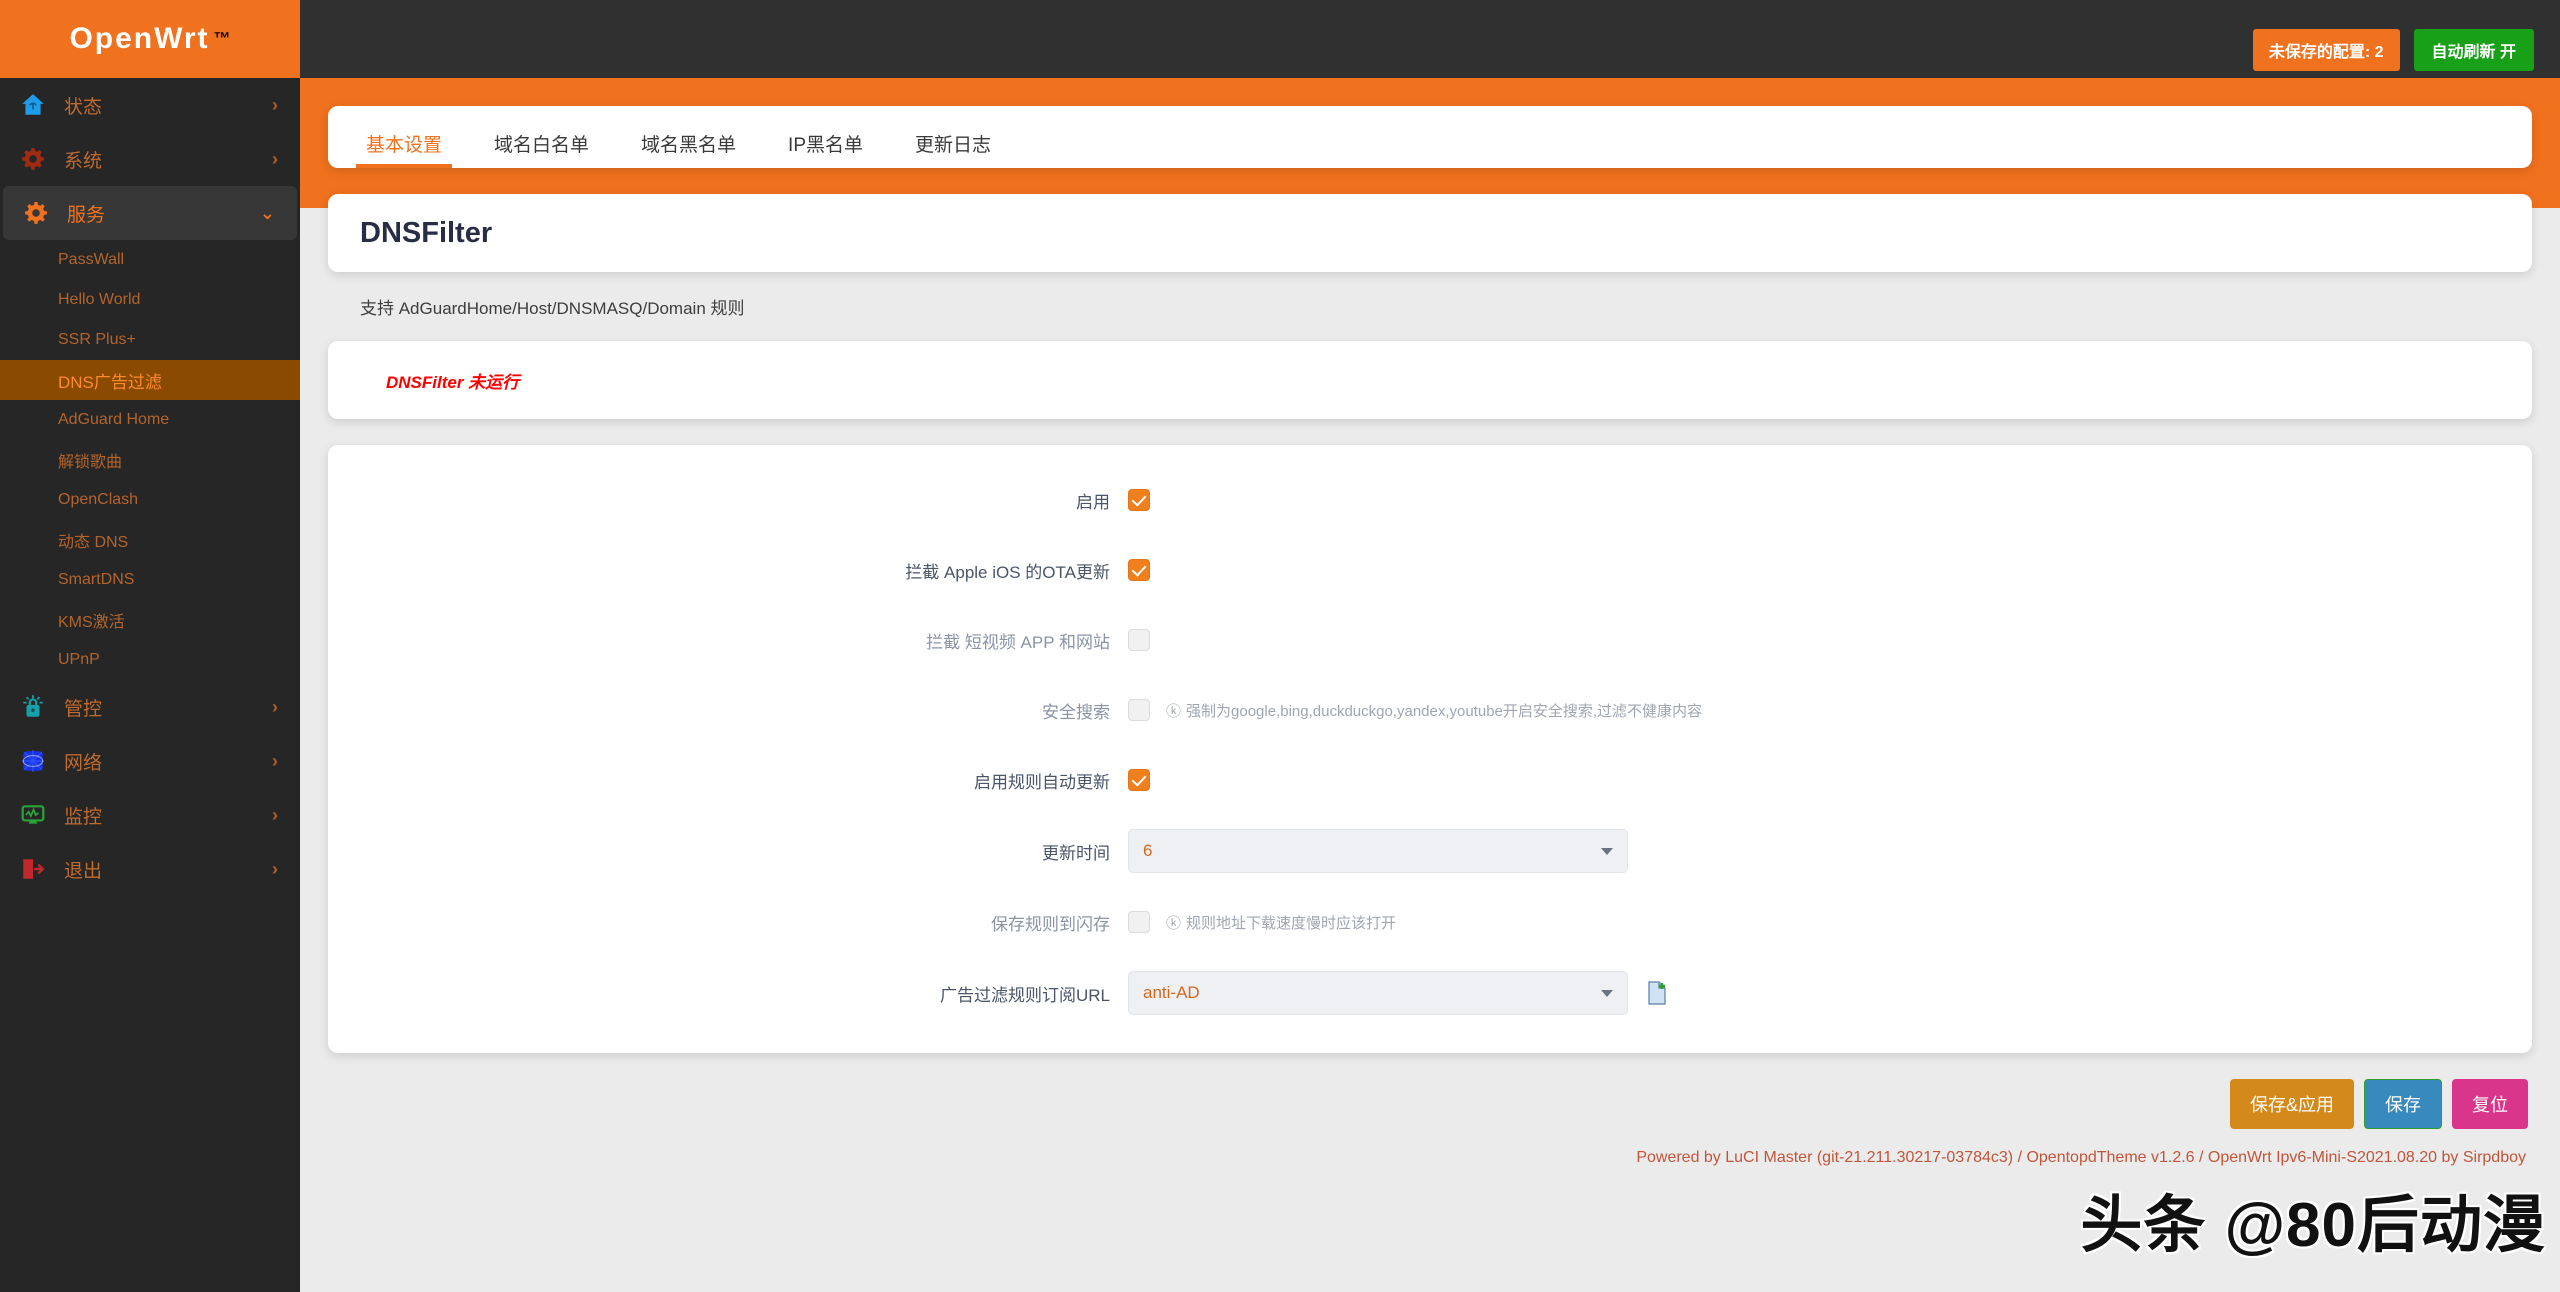 This screenshot has width=2560, height=1292. What do you see at coordinates (83, 161) in the screenshot?
I see `sidebar-item-label: 系统` at bounding box center [83, 161].